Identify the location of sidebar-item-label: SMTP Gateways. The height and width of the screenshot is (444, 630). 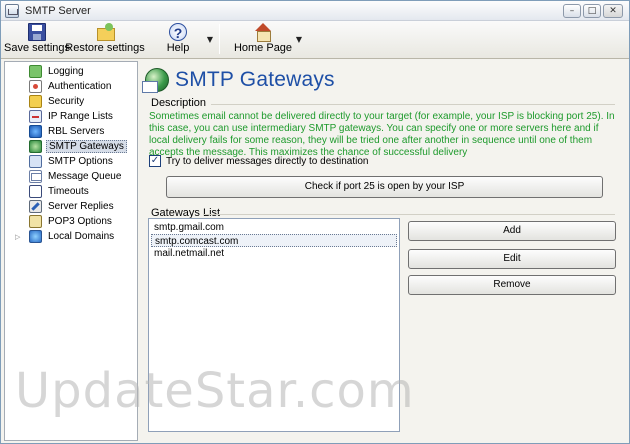
(86, 146).